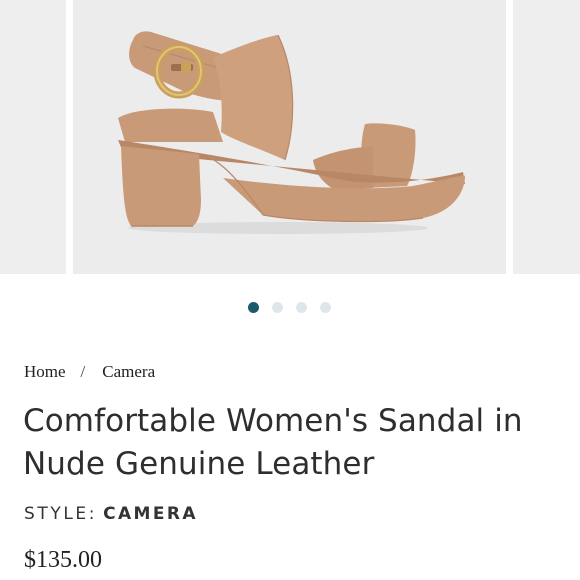 The height and width of the screenshot is (580, 580). I want to click on gallery-previous-slide, so click(33, 137).